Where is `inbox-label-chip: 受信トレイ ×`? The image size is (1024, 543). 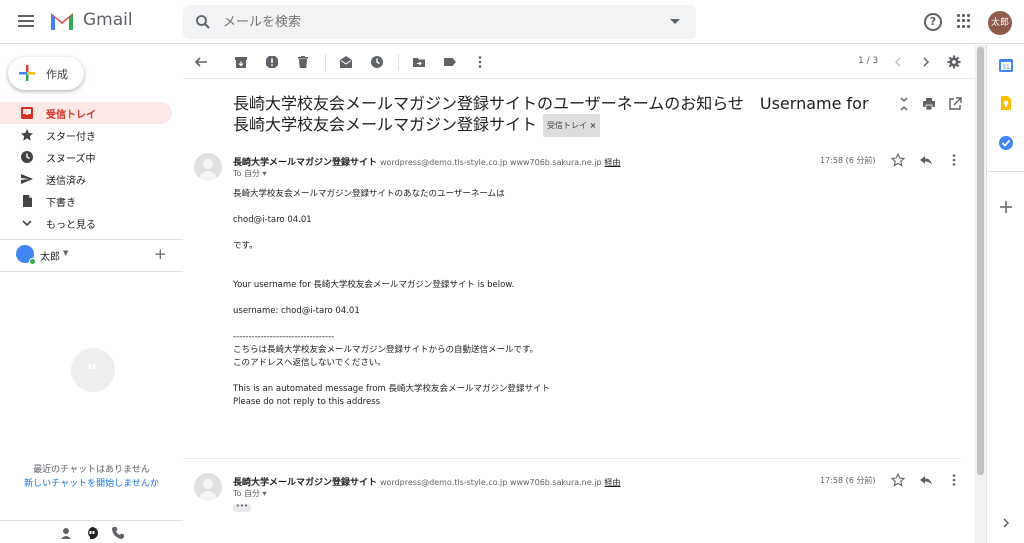
inbox-label-chip: 受信トレイ × is located at coordinates (572, 125).